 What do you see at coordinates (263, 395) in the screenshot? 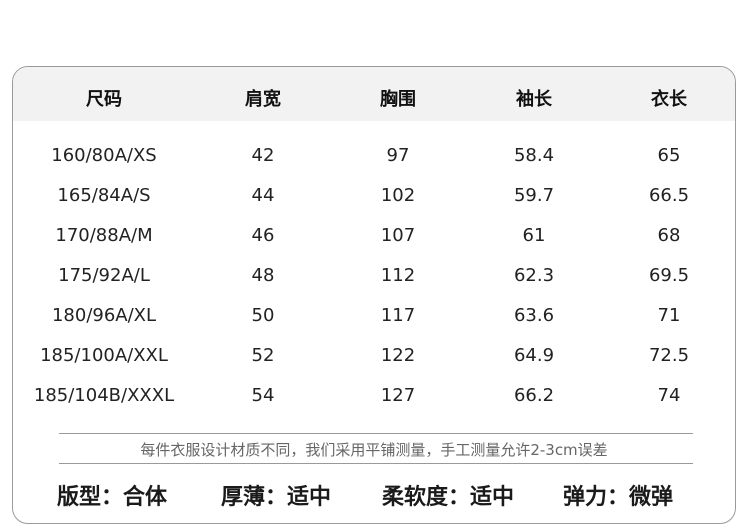
I see `cell-shoulder-width: 54` at bounding box center [263, 395].